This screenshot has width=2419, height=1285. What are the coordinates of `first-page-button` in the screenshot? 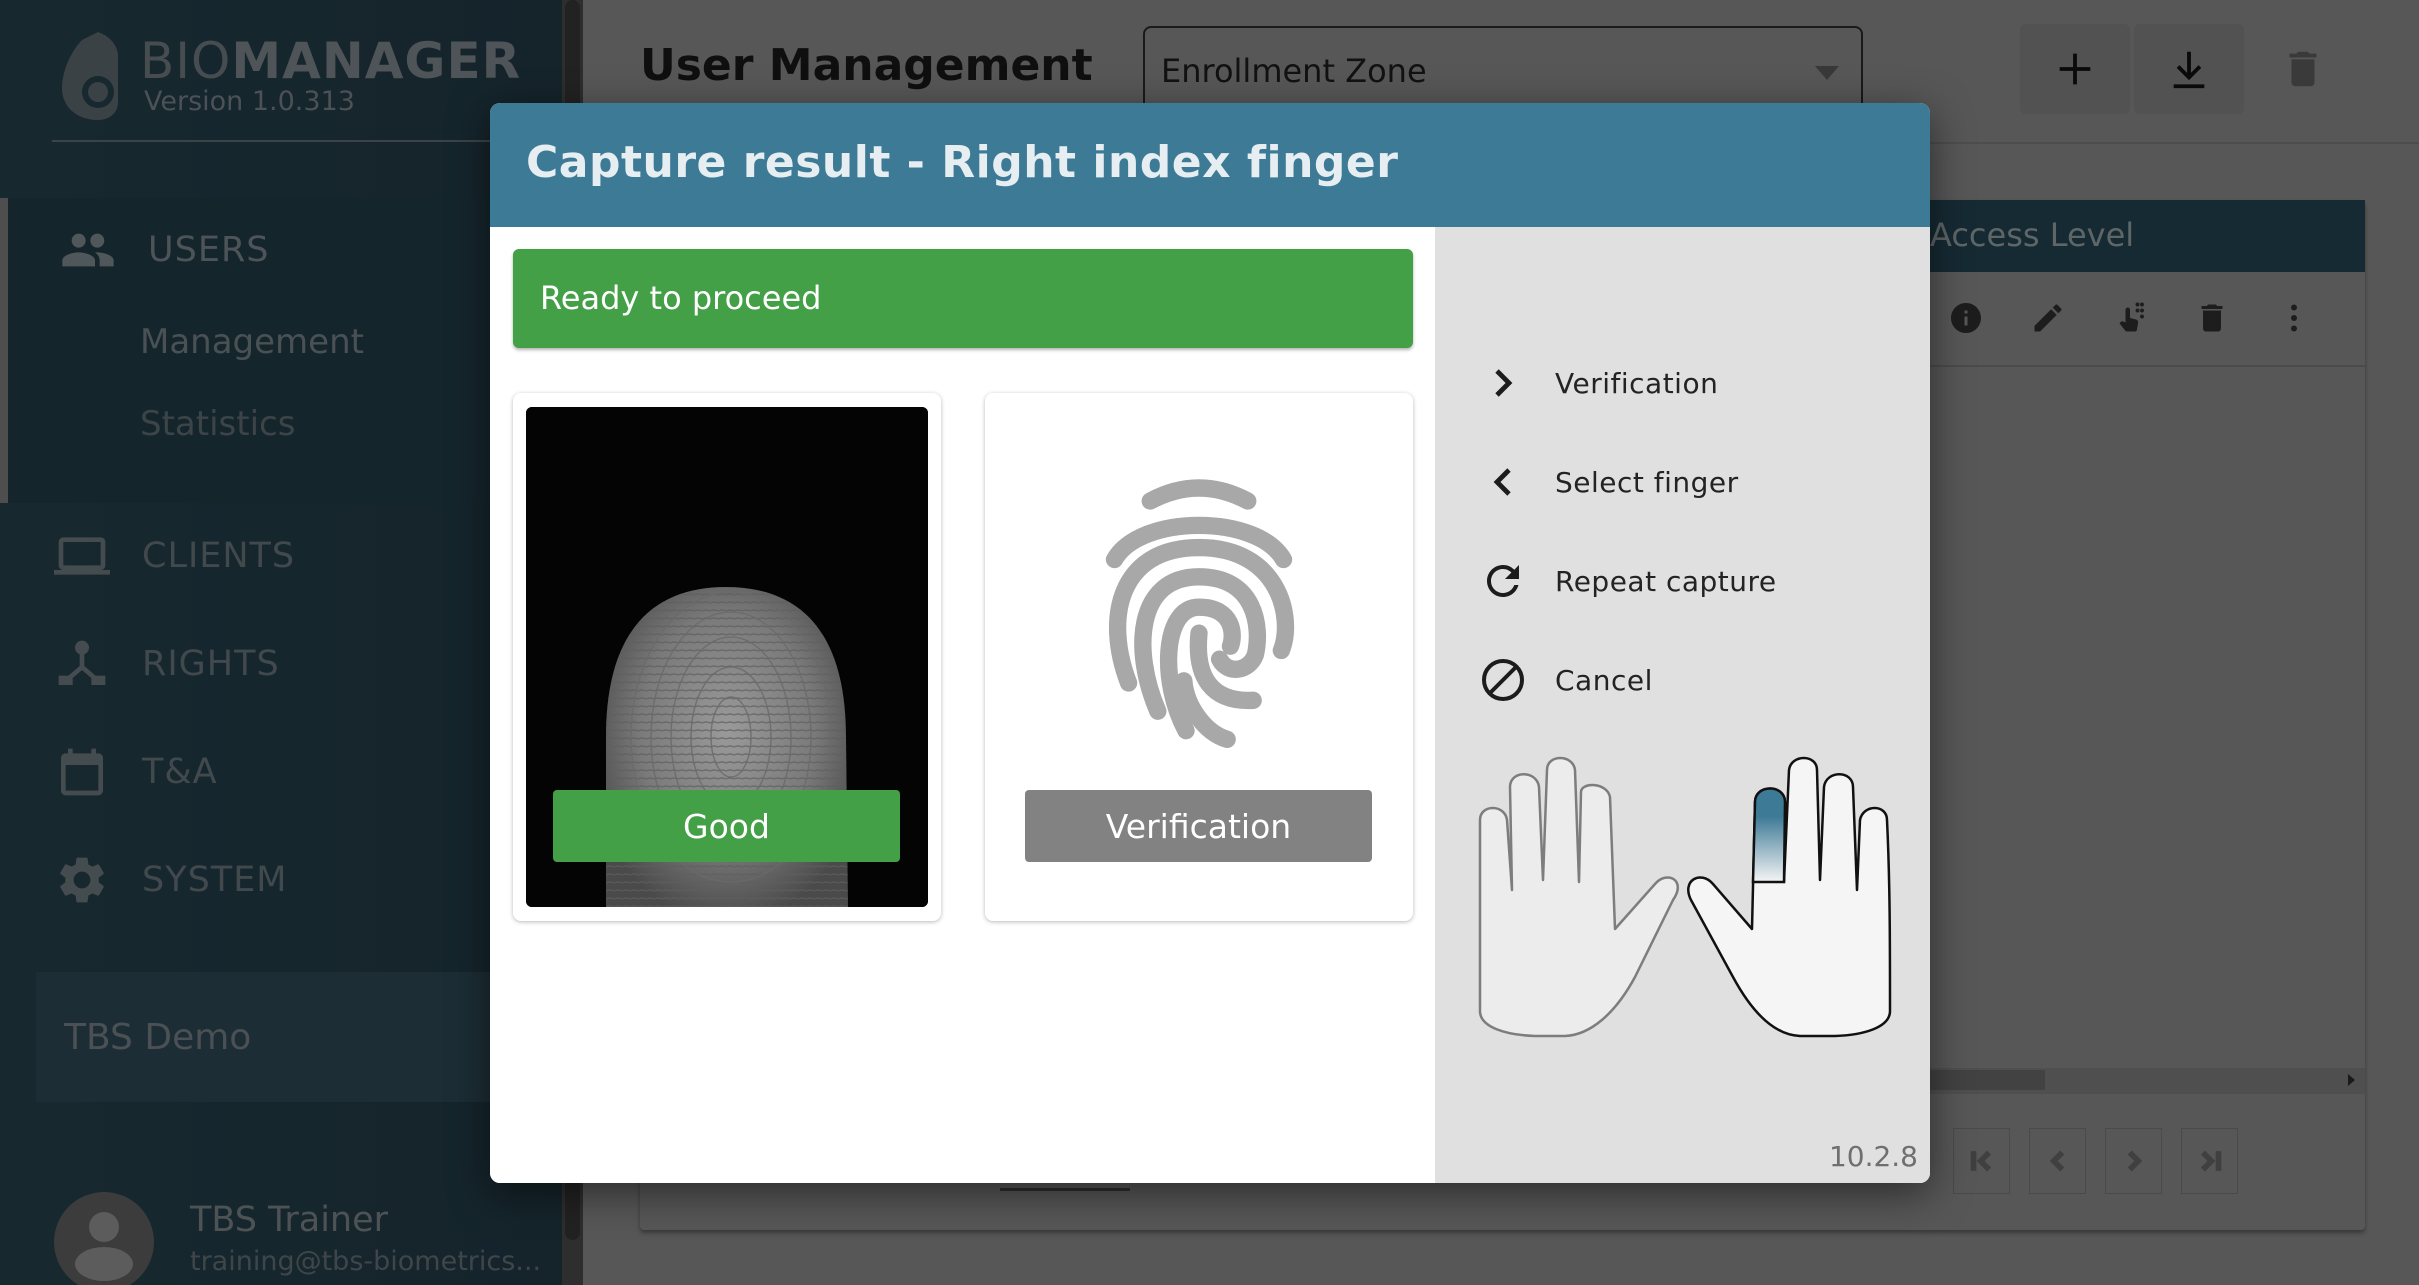 It's located at (1981, 1161).